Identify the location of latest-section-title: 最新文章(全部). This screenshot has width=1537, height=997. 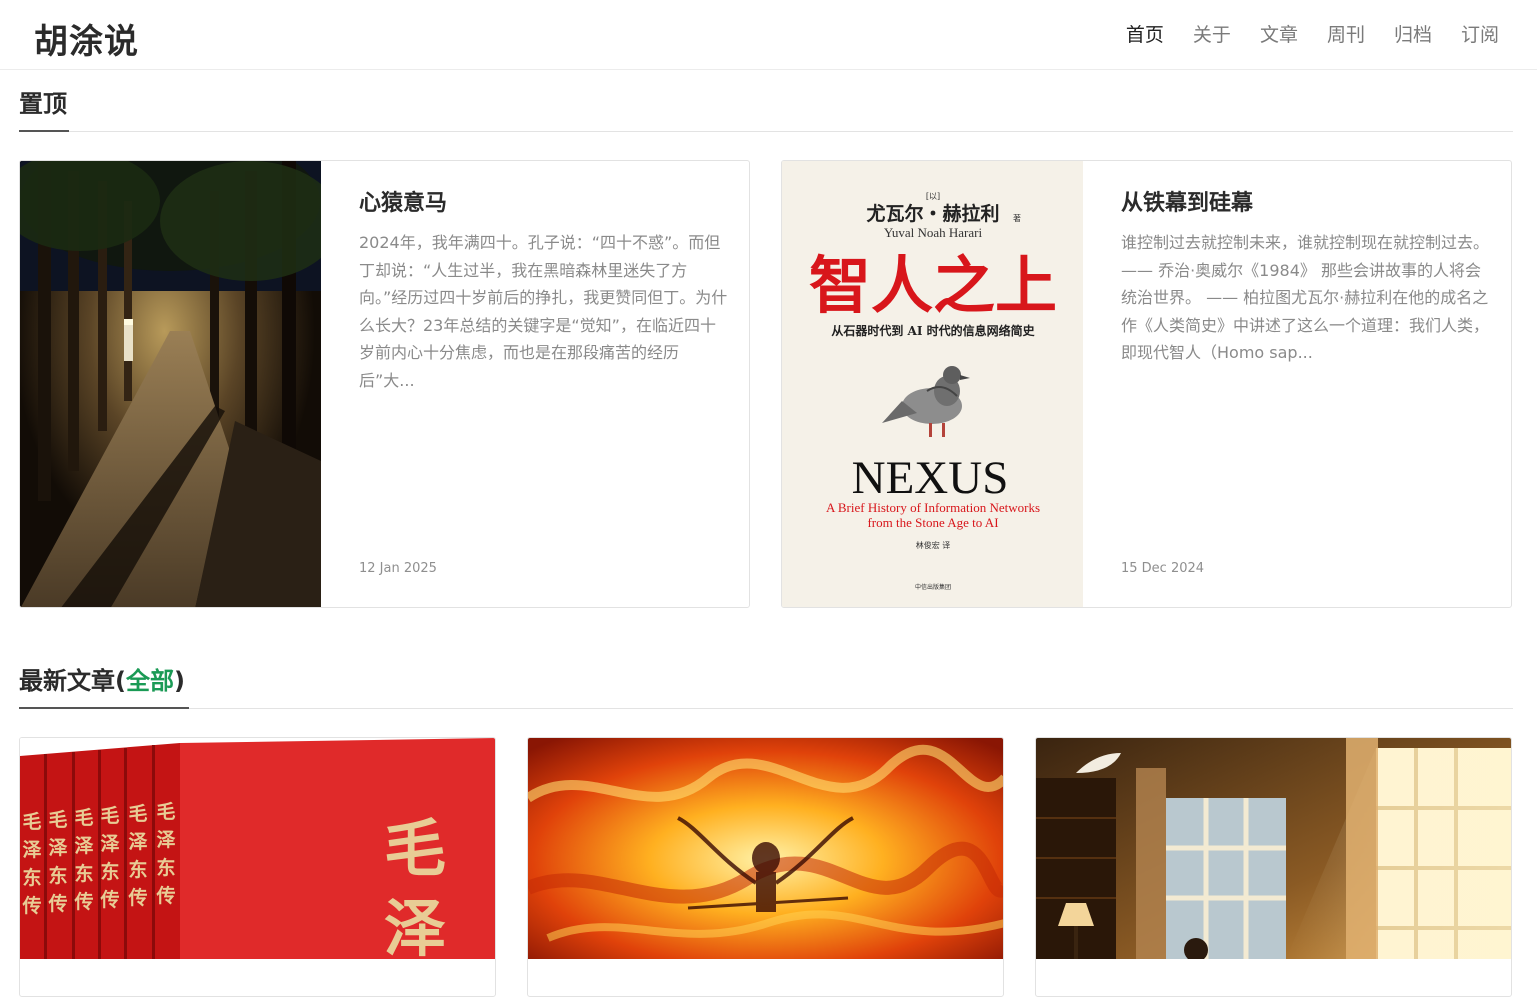
(102, 678).